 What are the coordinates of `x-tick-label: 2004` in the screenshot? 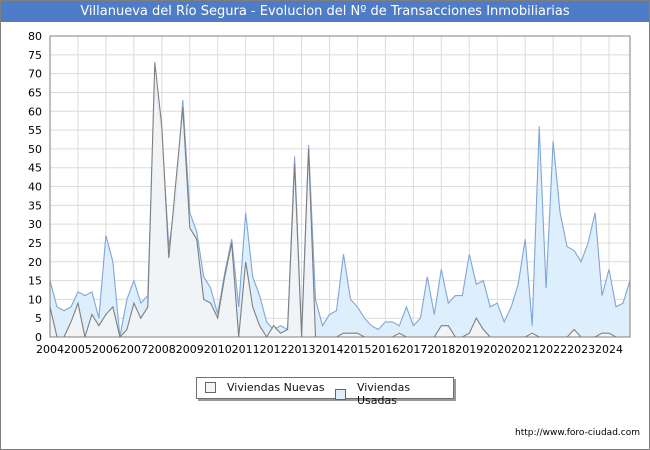 It's located at (50, 349).